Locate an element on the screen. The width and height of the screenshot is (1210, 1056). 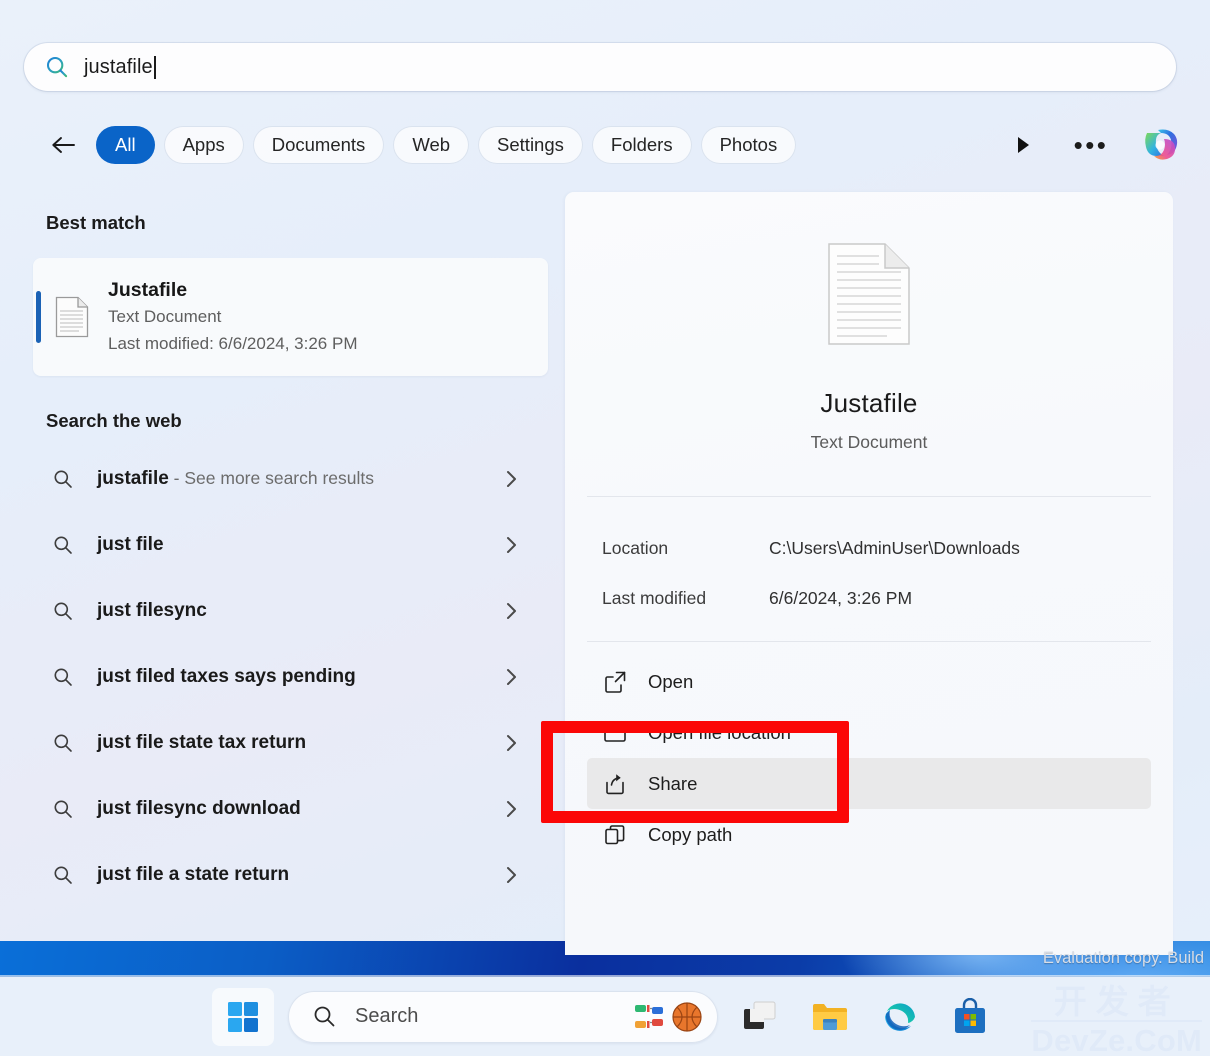
metadata-key: Last modified is located at coordinates (654, 597).